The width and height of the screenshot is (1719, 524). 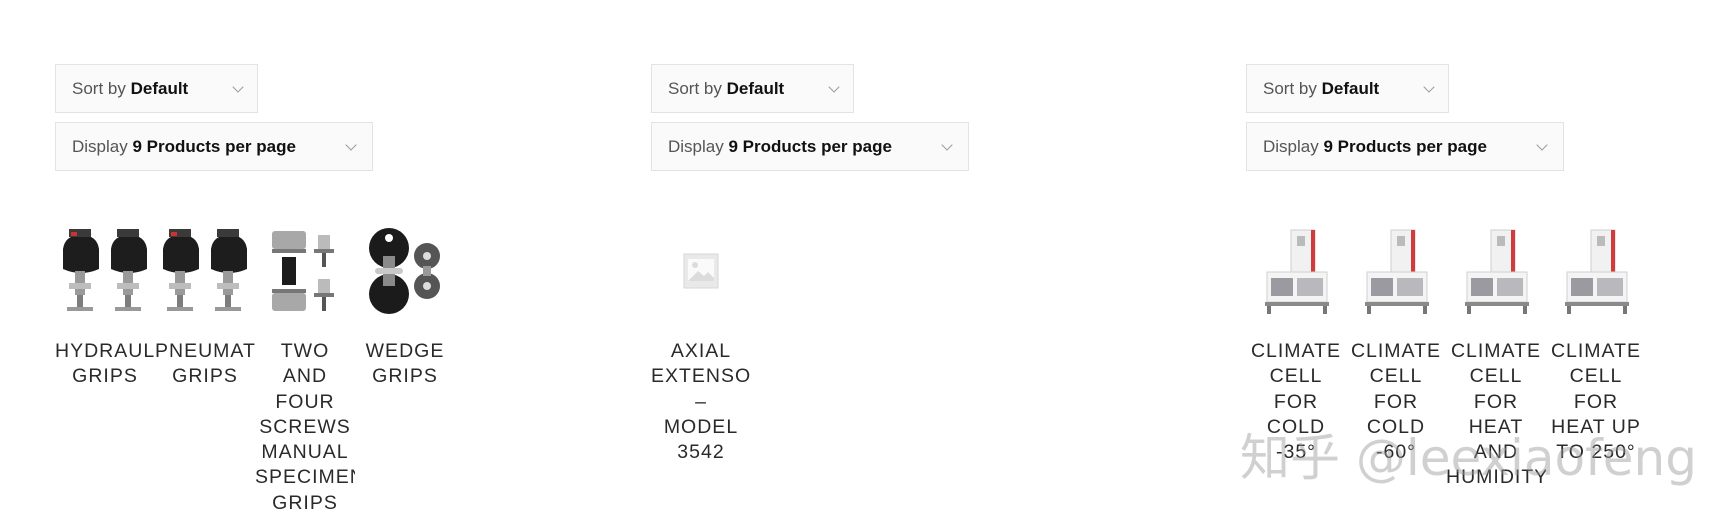 What do you see at coordinates (1396, 429) in the screenshot?
I see `product-title: CLIMATE CELL FOR COLD -60°` at bounding box center [1396, 429].